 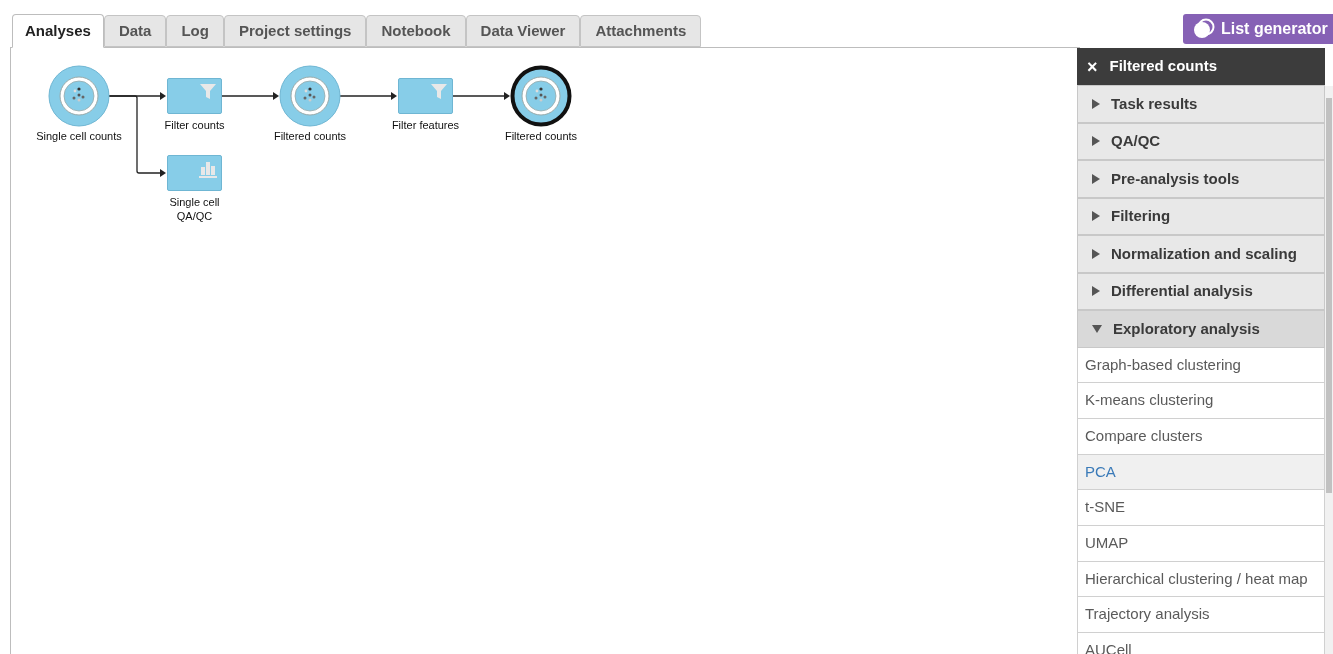 What do you see at coordinates (1204, 29) in the screenshot?
I see `circles-icon` at bounding box center [1204, 29].